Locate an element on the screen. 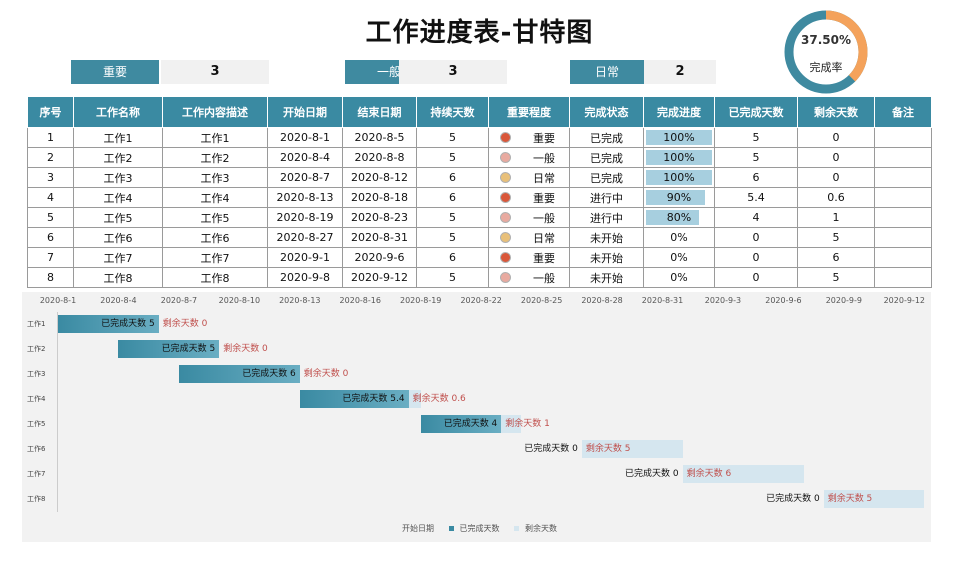 The image size is (959, 567). task-description-cell: 工作5 is located at coordinates (215, 217).